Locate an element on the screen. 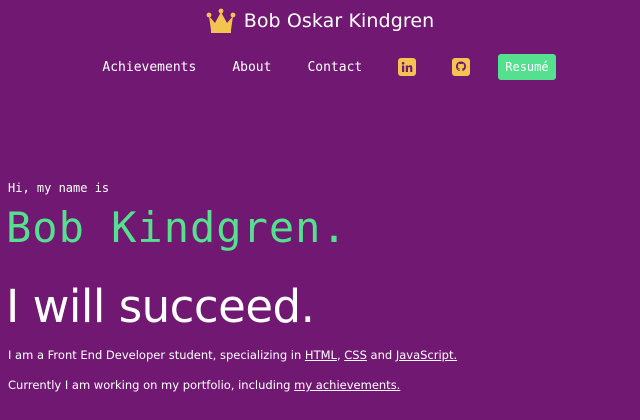 Image resolution: width=640 pixels, height=420 pixels. nav-link-about: About is located at coordinates (251, 67).